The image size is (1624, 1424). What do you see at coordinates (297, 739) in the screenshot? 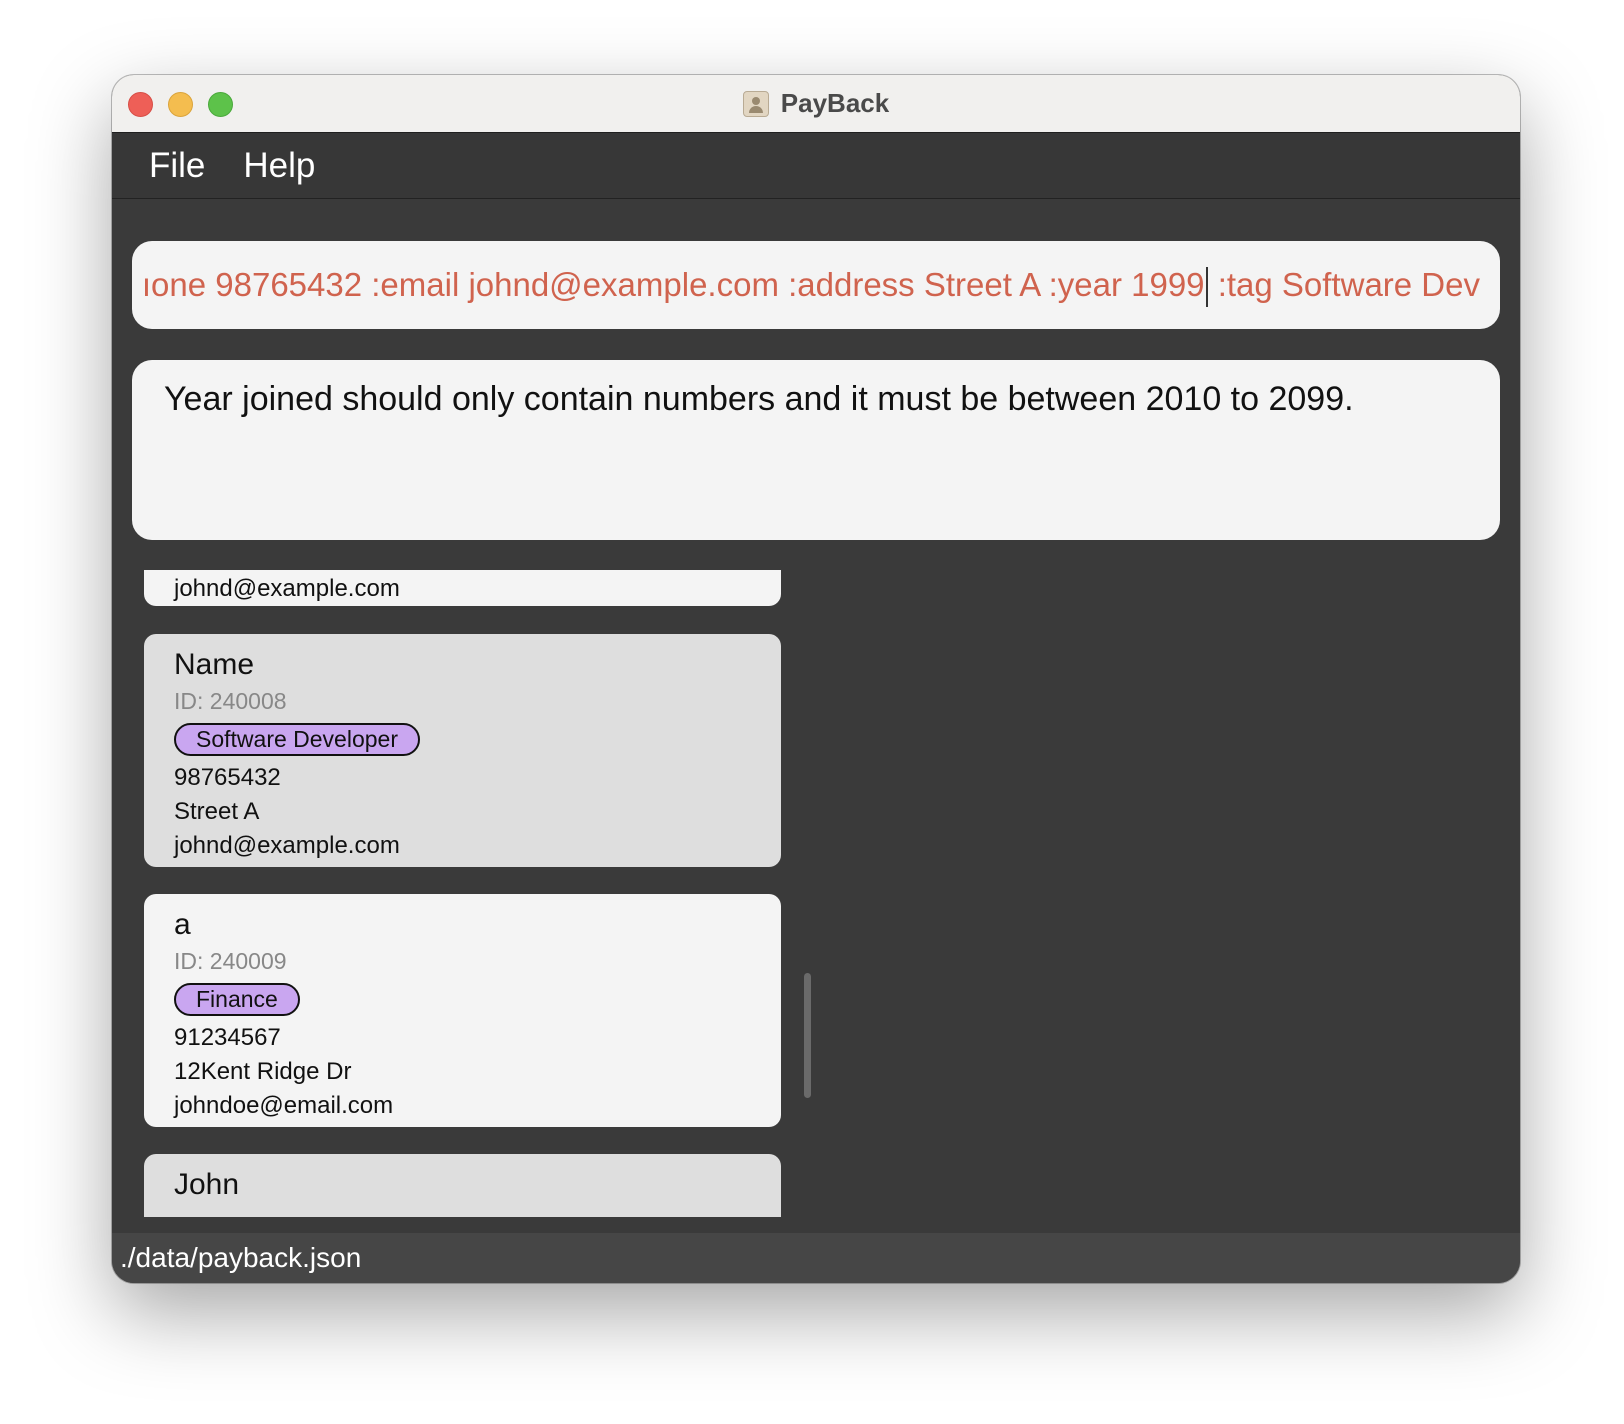
I see `person-tag: Software Developer` at bounding box center [297, 739].